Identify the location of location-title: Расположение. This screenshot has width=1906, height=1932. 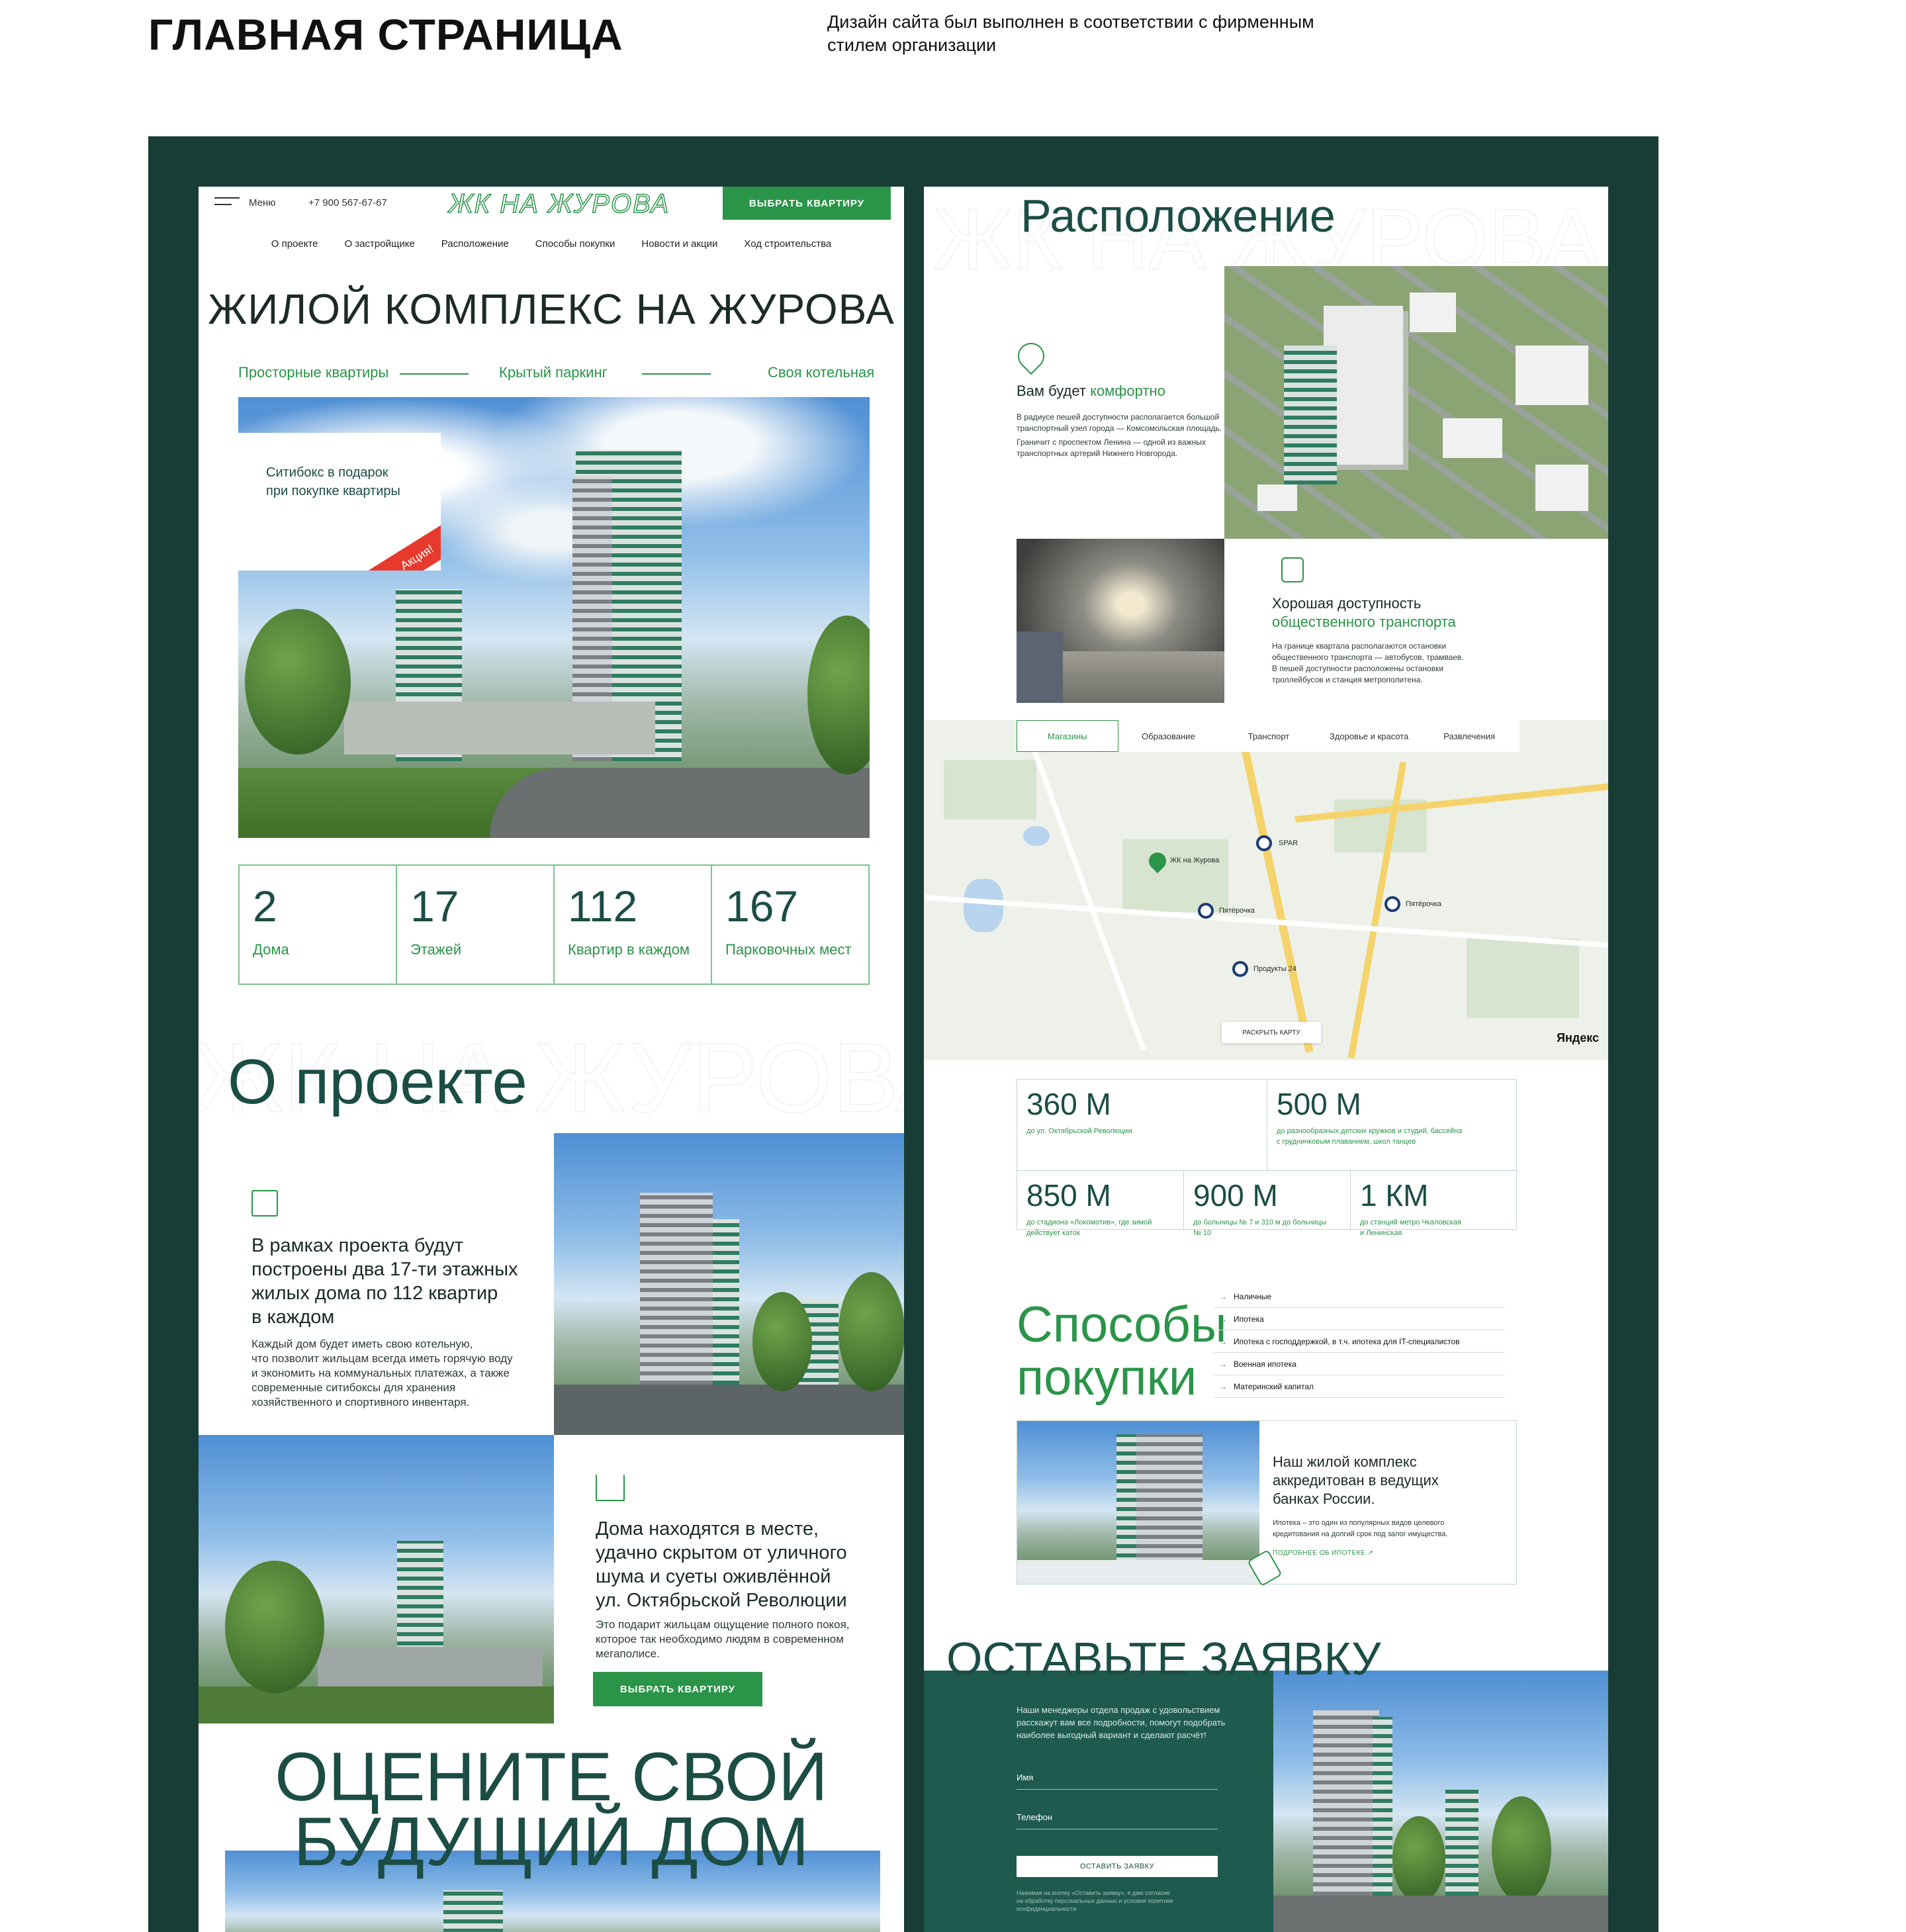
(1178, 216).